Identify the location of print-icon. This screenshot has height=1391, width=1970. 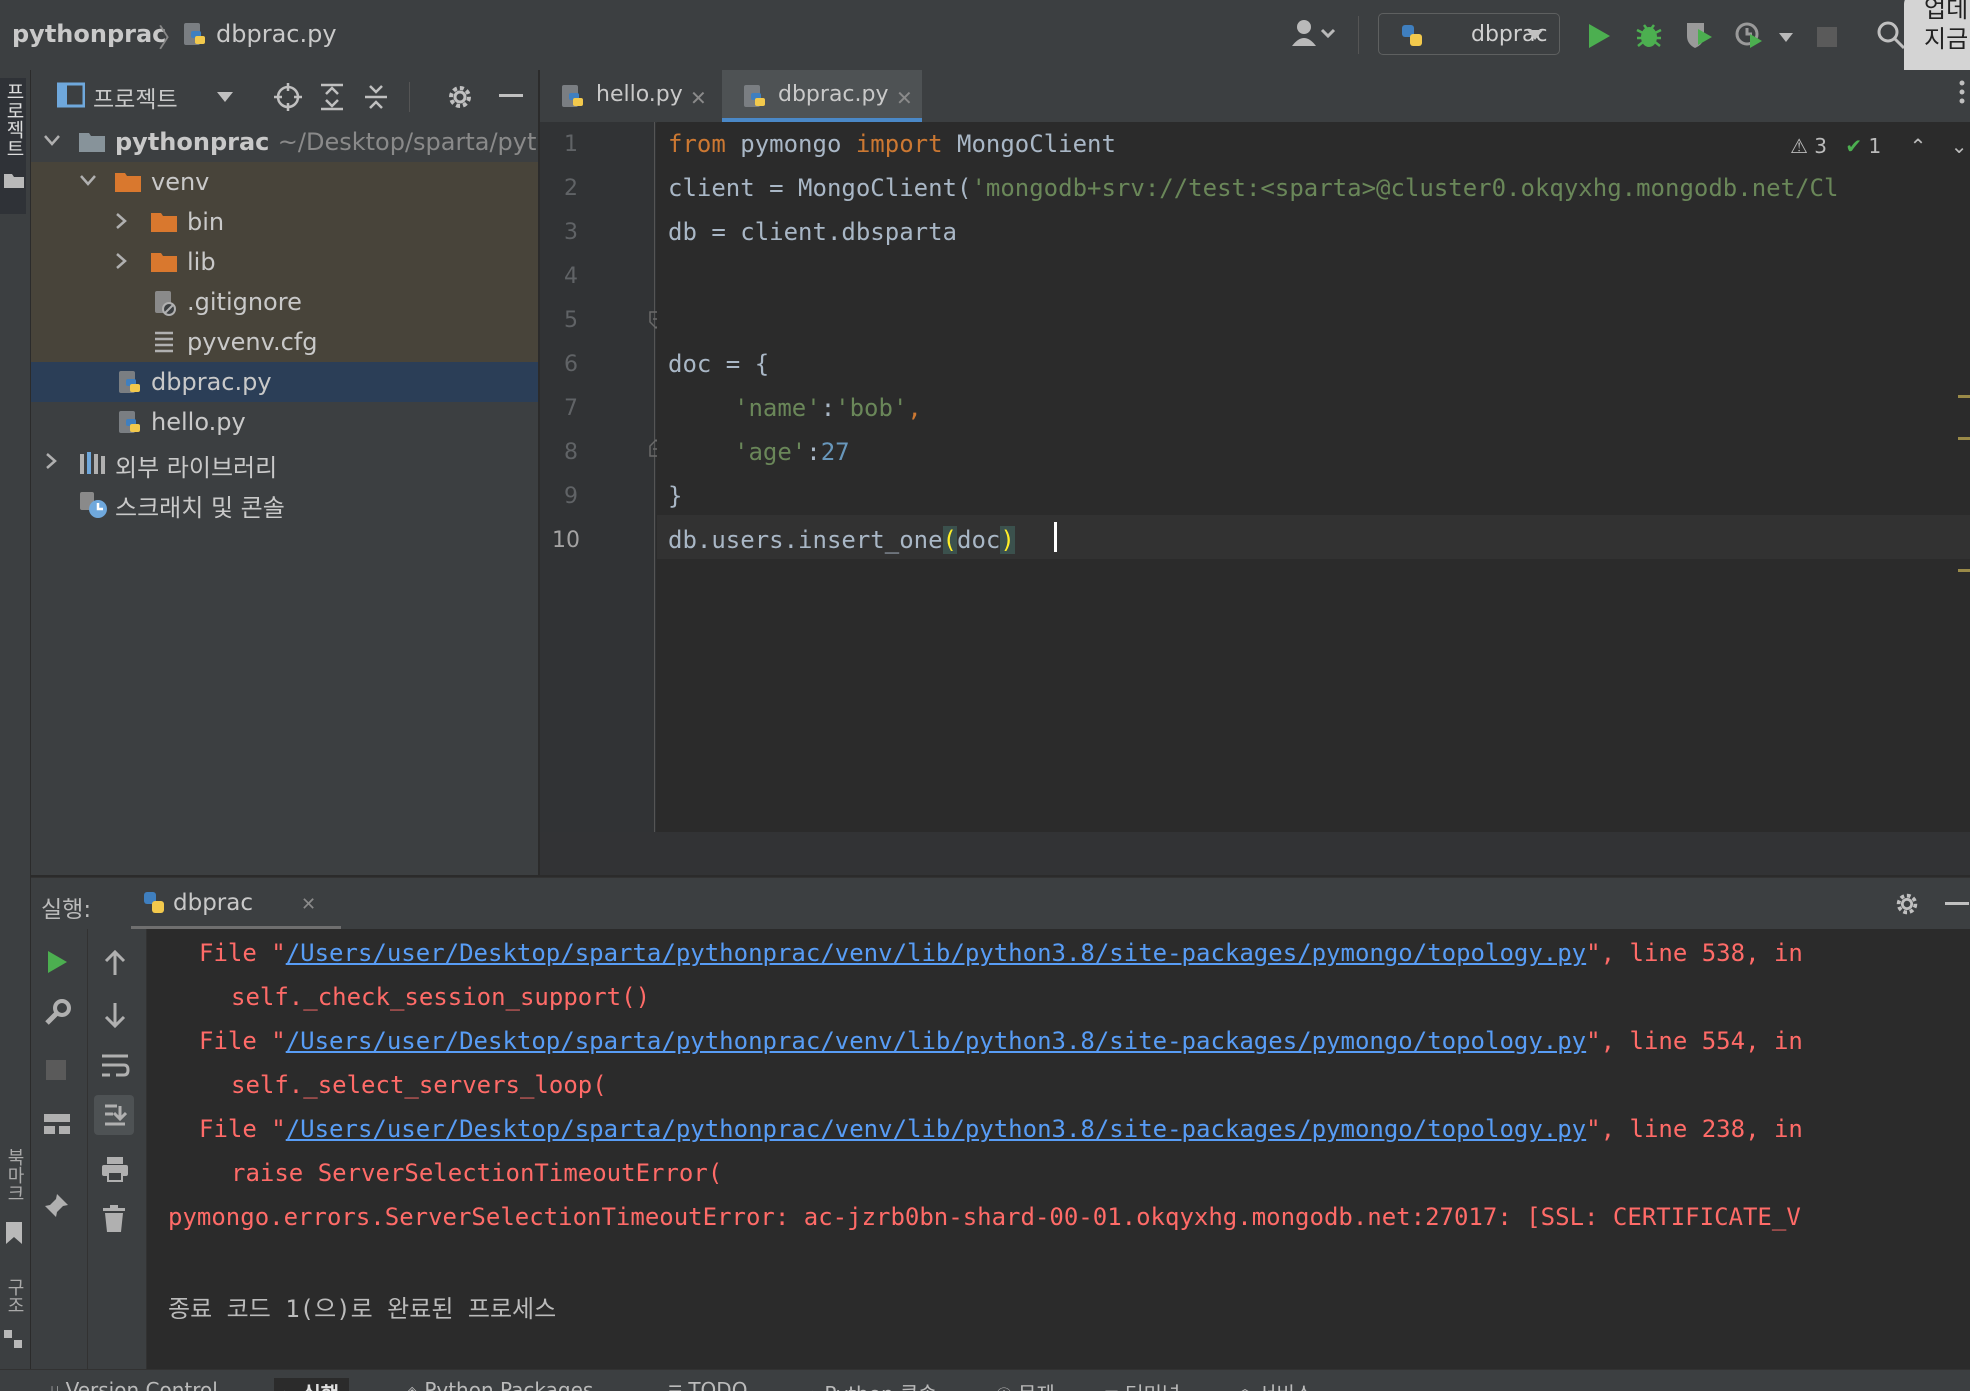
(115, 1169).